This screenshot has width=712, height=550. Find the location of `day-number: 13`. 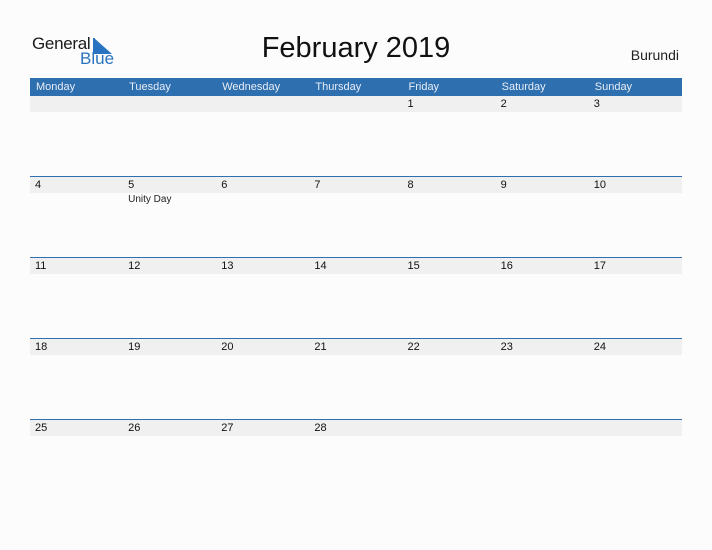

day-number: 13 is located at coordinates (227, 266).